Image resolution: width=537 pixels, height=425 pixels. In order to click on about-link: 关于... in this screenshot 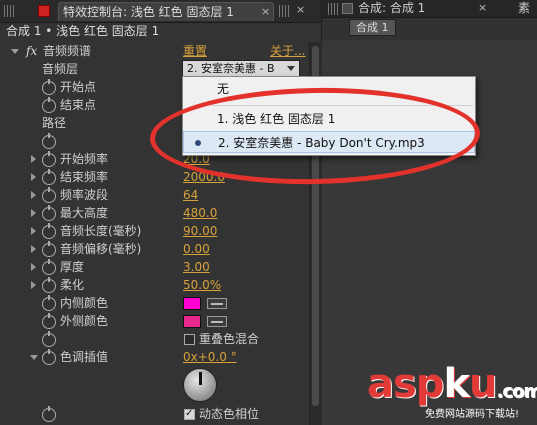, I will do `click(287, 51)`.